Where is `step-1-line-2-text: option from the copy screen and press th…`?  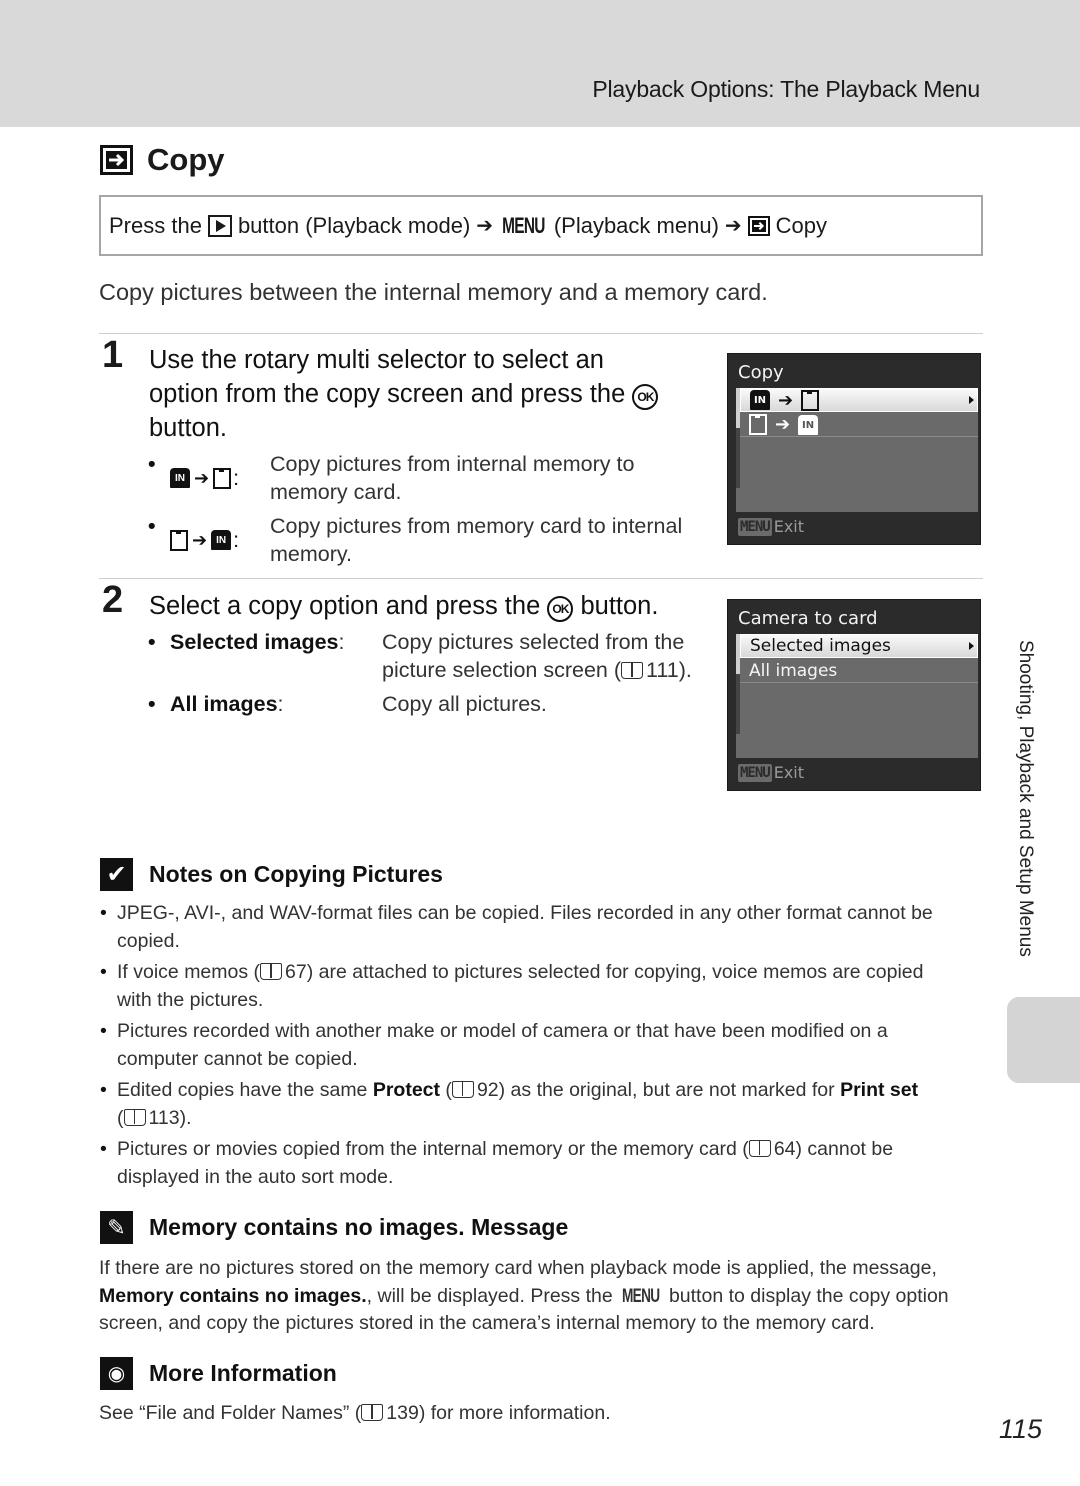
step-1-line-2-text: option from the copy screen and press th… is located at coordinates (387, 394).